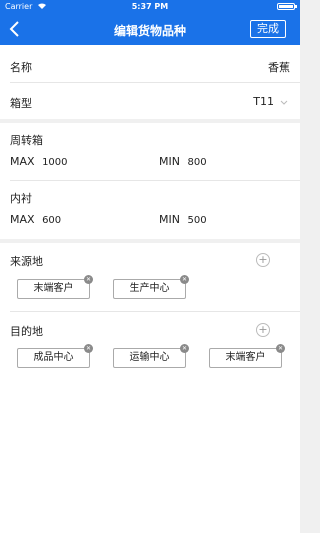 The height and width of the screenshot is (533, 320). I want to click on add-origin-button: +, so click(263, 260).